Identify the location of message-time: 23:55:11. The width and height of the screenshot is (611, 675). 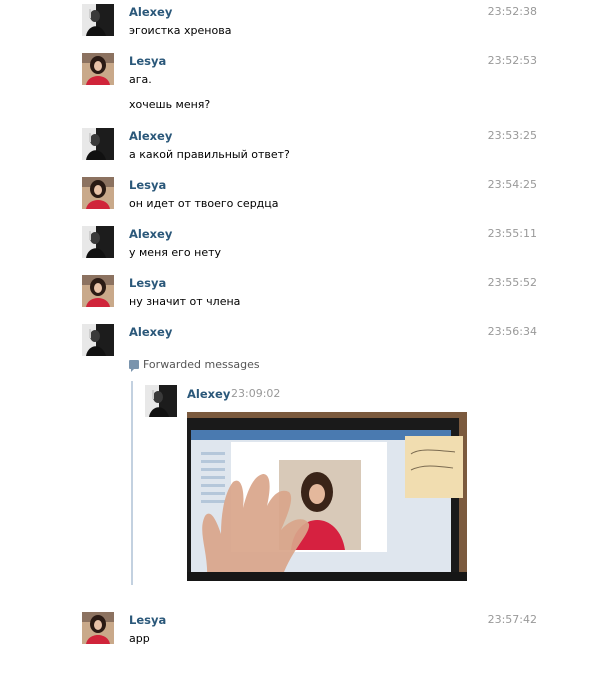
(512, 233).